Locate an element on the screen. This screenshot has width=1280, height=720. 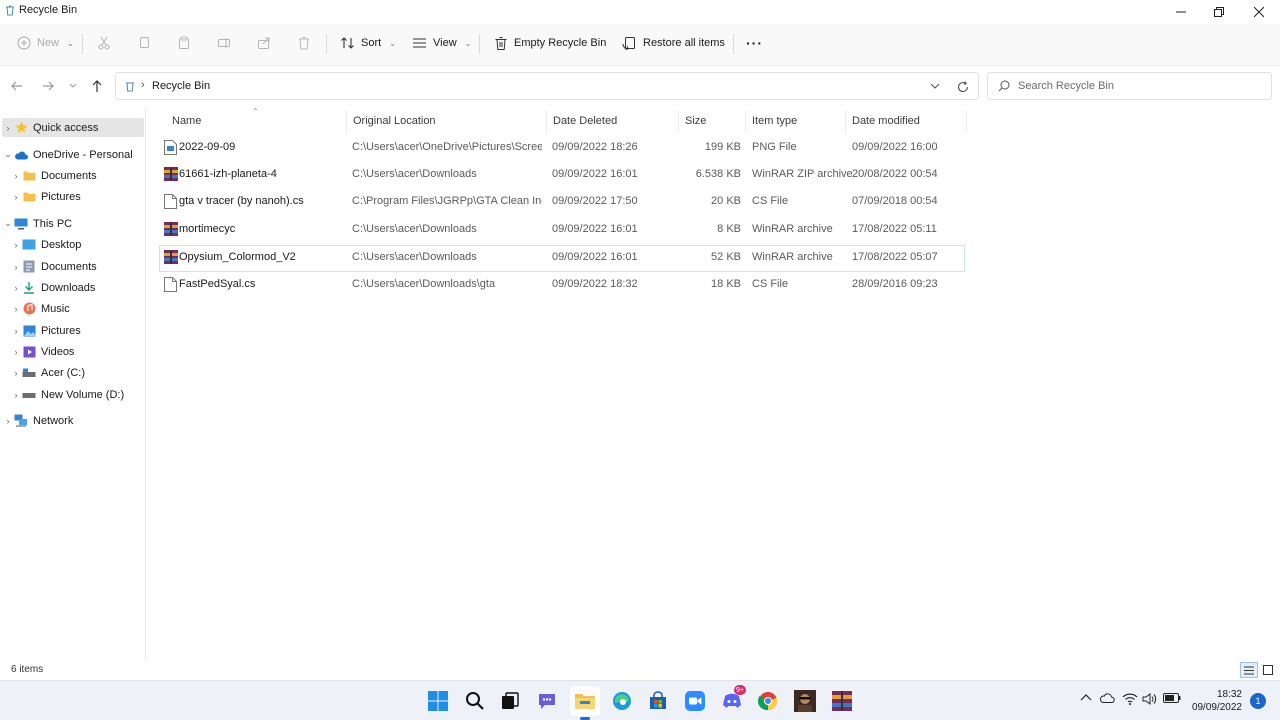
sidebar-item-desktop: › Desktop is located at coordinates (77, 244).